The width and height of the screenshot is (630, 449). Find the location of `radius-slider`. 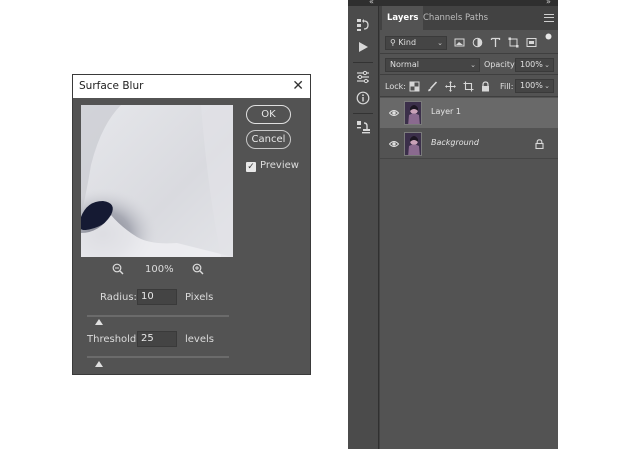

radius-slider is located at coordinates (158, 316).